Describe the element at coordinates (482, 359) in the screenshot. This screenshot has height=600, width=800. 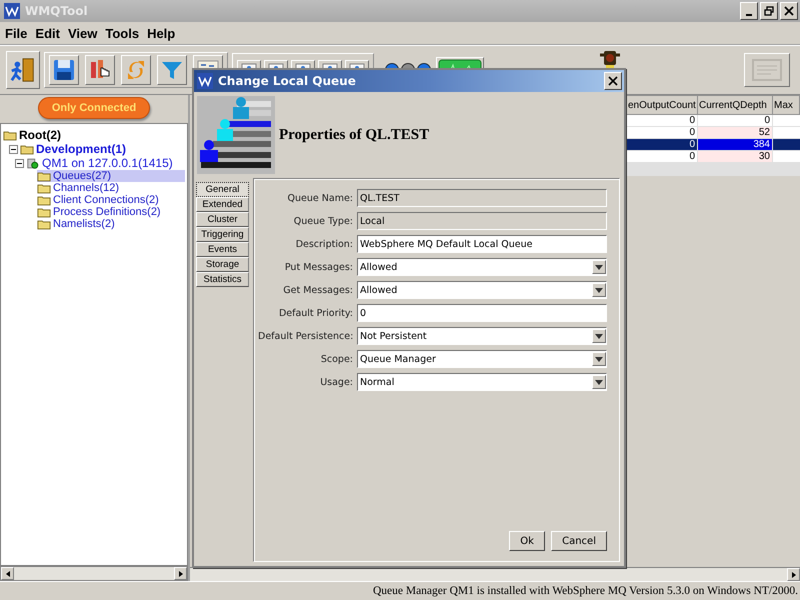
I see `dropdown: Queue Manager` at that location.